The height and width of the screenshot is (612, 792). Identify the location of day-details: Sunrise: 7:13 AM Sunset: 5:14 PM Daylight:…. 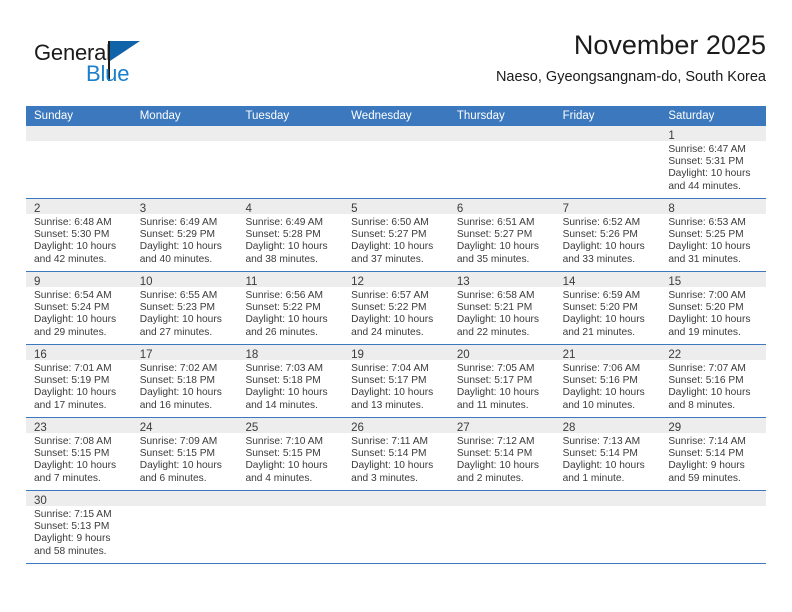
(608, 459).